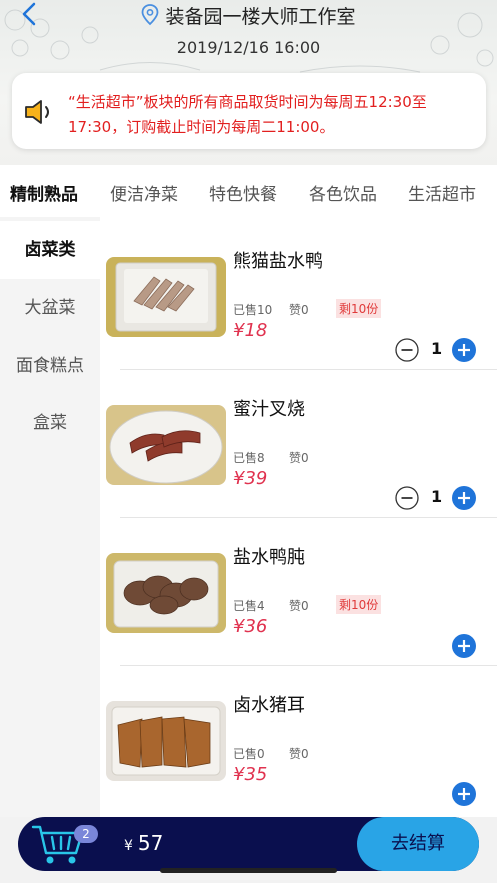 This screenshot has width=497, height=883. Describe the element at coordinates (128, 846) in the screenshot. I see `currency-symbol: ¥` at that location.